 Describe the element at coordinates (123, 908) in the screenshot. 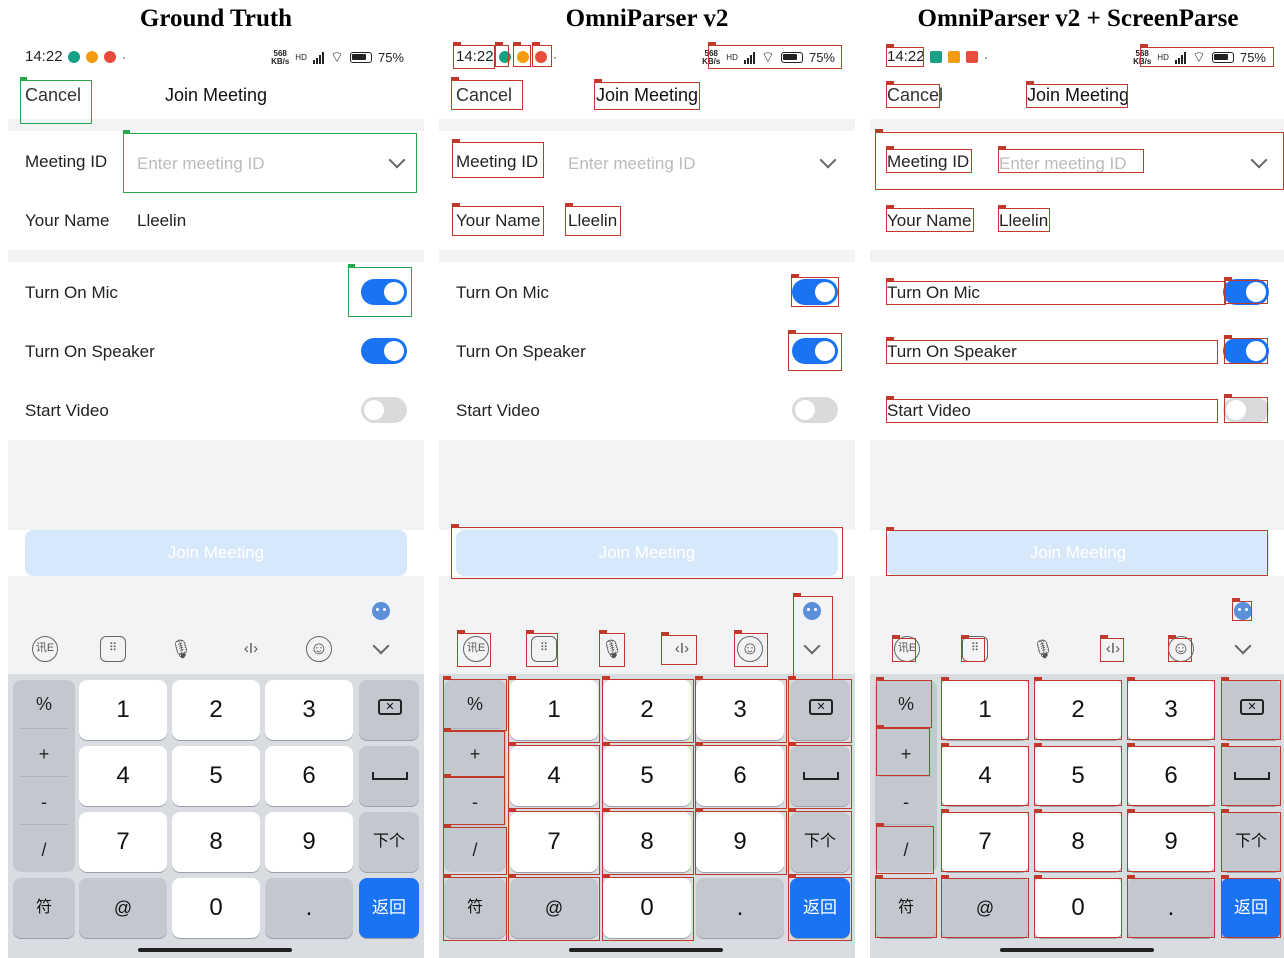

I see `key-at: @` at that location.